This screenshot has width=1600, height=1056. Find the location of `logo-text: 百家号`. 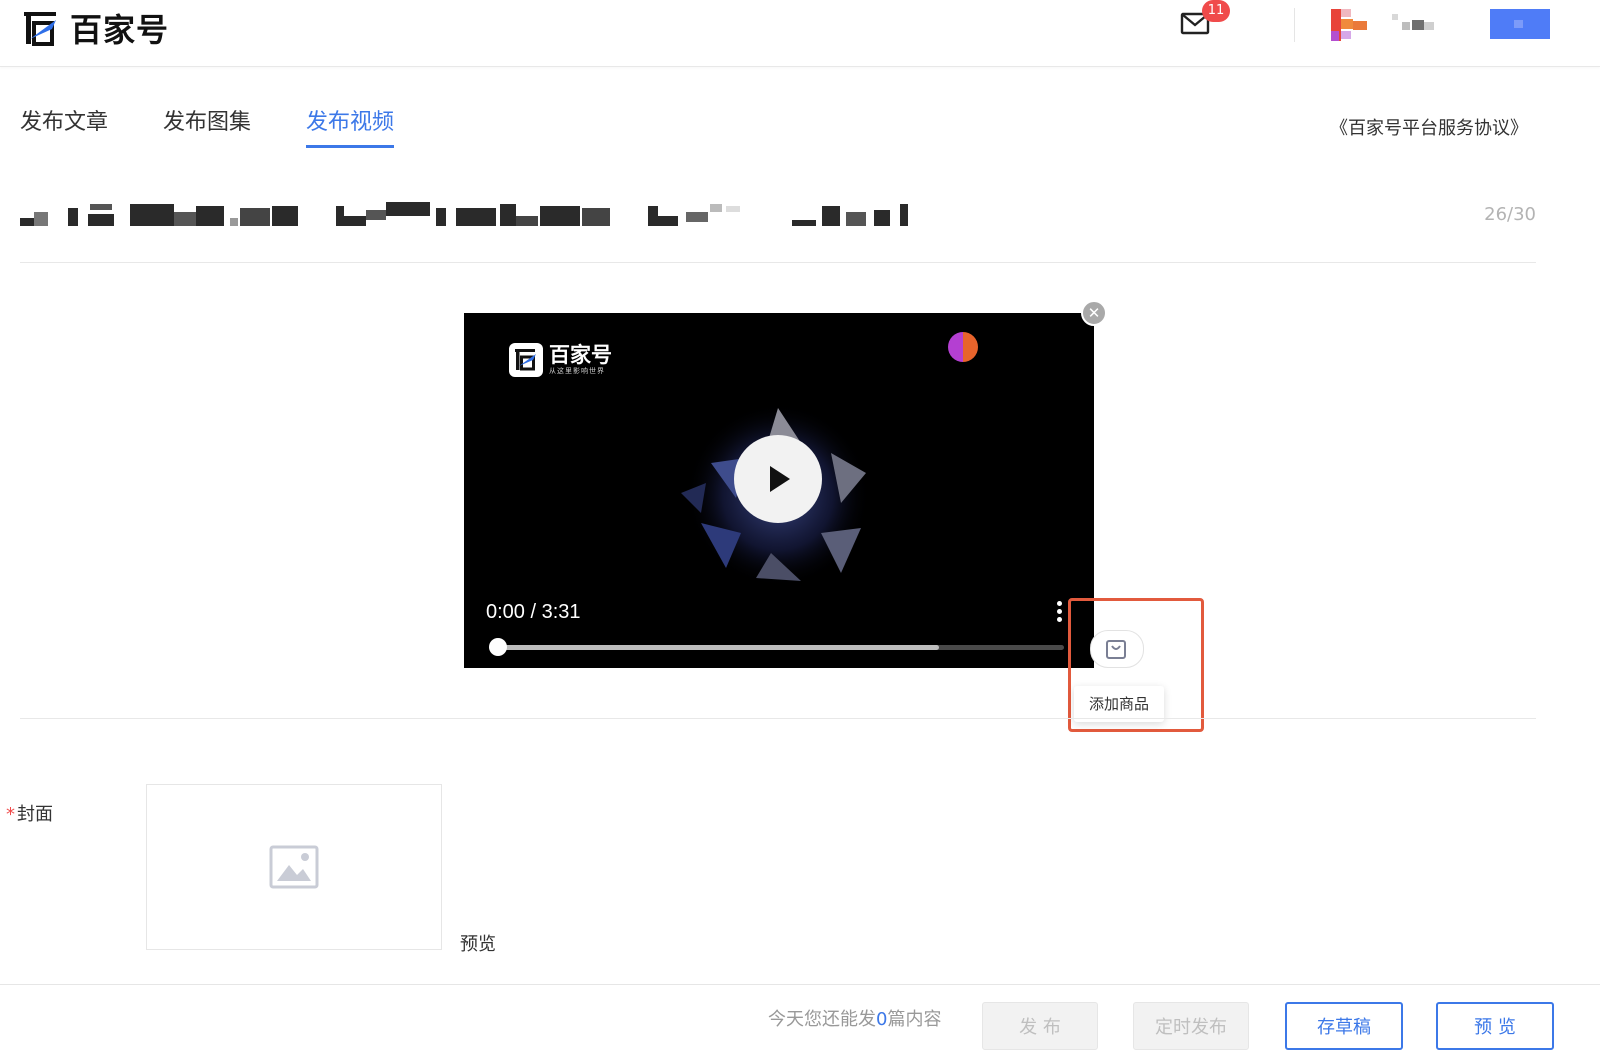

logo-text: 百家号 is located at coordinates (120, 30).